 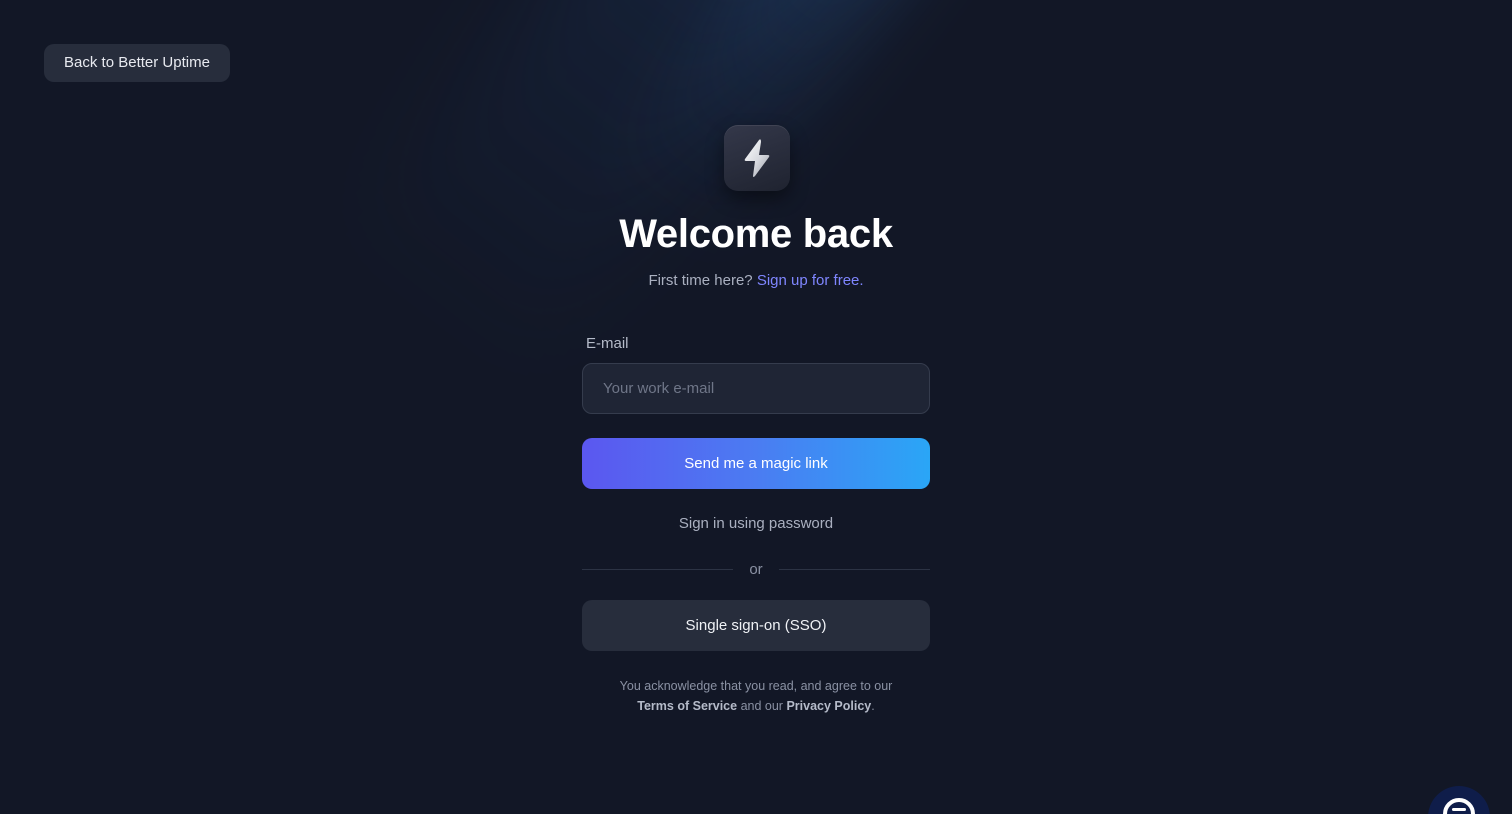 What do you see at coordinates (756, 234) in the screenshot?
I see `page-title: Welcome back` at bounding box center [756, 234].